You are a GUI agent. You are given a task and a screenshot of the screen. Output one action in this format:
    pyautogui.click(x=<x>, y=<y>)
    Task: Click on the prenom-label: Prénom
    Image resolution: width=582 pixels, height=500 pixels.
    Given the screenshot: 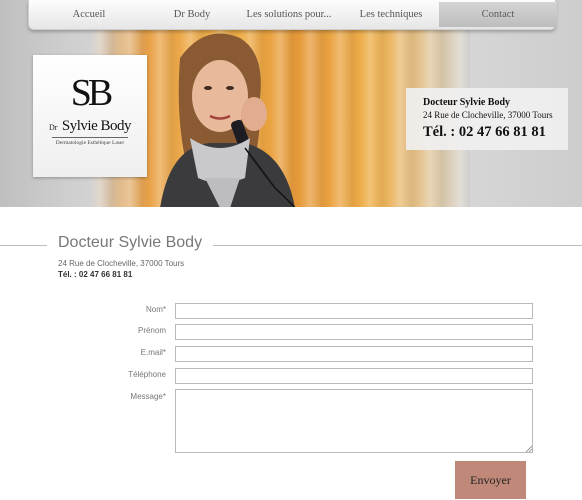 What is the action you would take?
    pyautogui.click(x=151, y=330)
    